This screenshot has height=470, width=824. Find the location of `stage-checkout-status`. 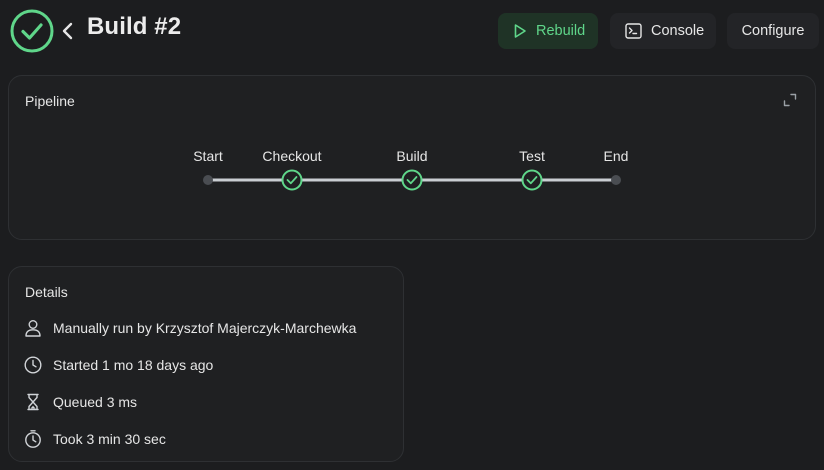

stage-checkout-status is located at coordinates (292, 180).